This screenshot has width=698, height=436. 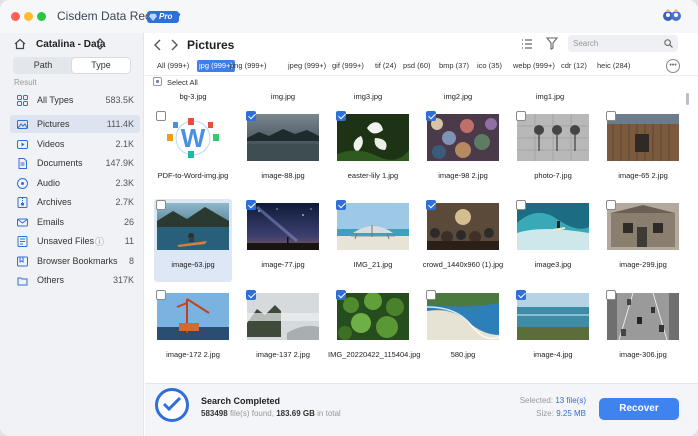 What do you see at coordinates (668, 43) in the screenshot?
I see `search-icon` at bounding box center [668, 43].